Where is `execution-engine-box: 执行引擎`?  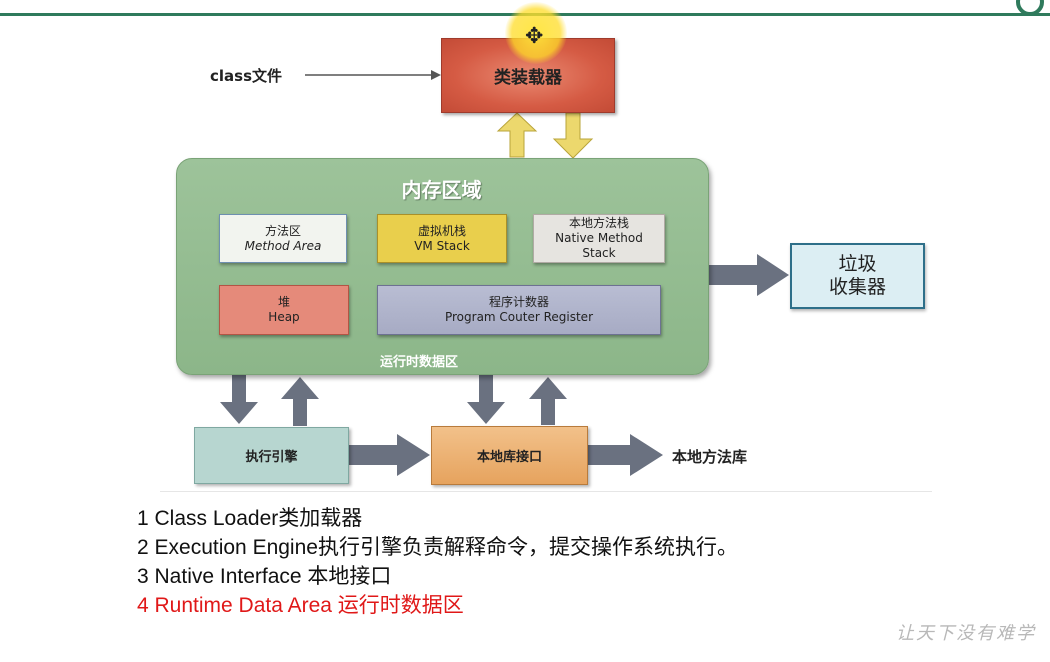
execution-engine-box: 执行引擎 is located at coordinates (271, 455).